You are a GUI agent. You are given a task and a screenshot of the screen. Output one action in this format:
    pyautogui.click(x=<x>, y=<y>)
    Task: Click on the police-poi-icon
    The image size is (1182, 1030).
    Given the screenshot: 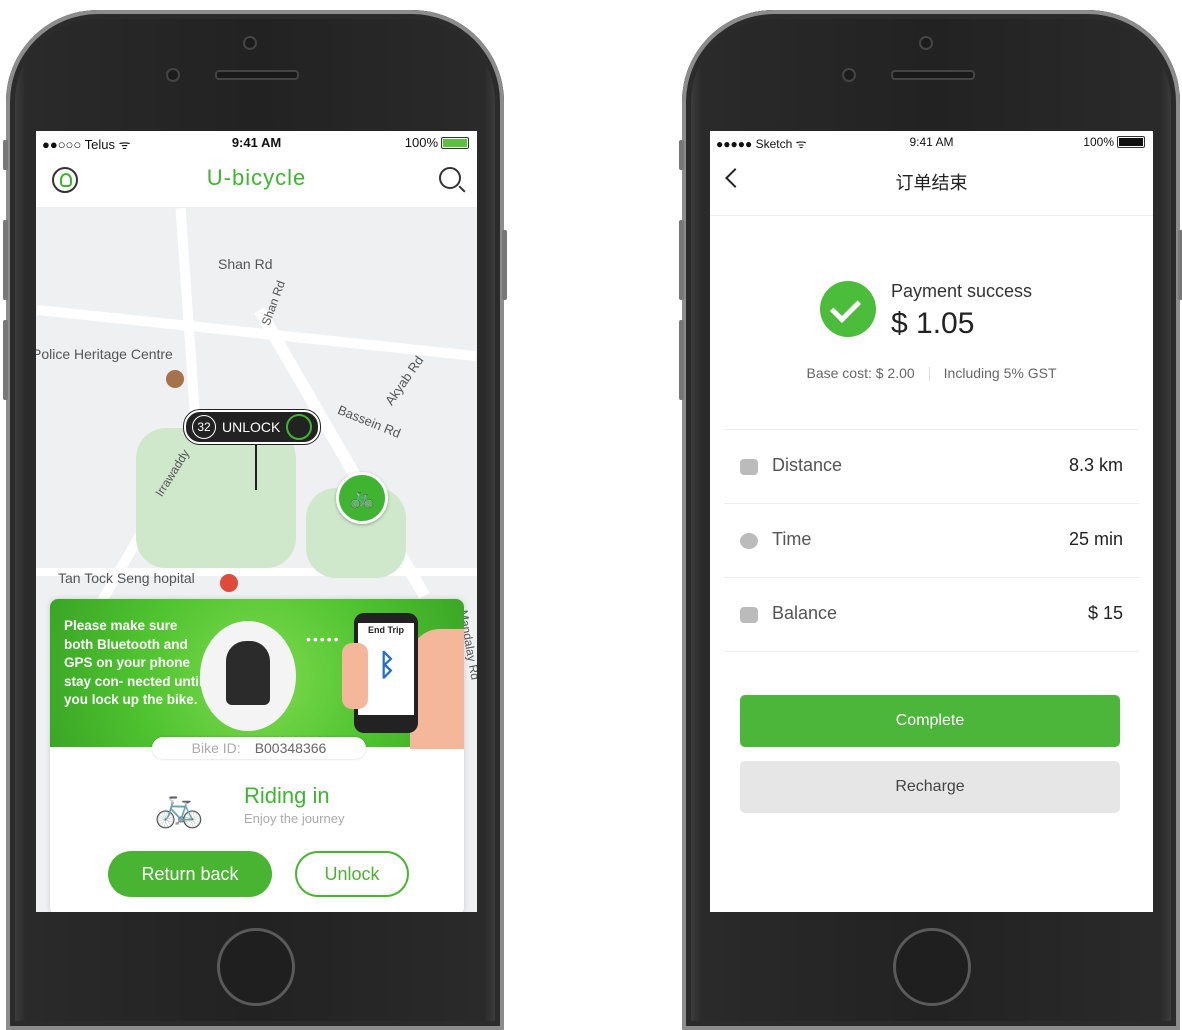 What is the action you would take?
    pyautogui.click(x=175, y=379)
    